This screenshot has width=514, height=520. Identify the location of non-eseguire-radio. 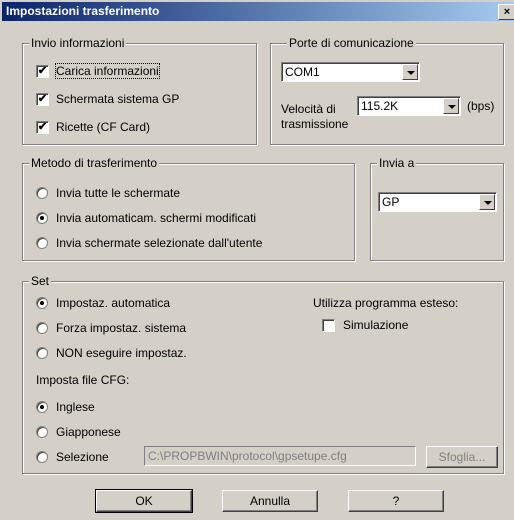
(42, 353).